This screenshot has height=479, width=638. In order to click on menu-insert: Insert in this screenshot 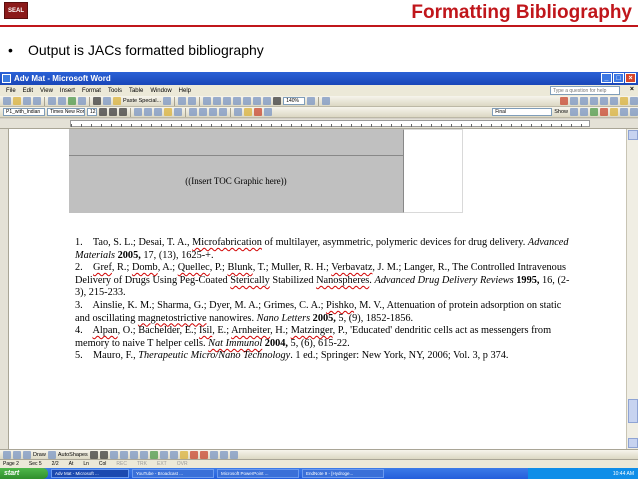, I will do `click(67, 91)`.